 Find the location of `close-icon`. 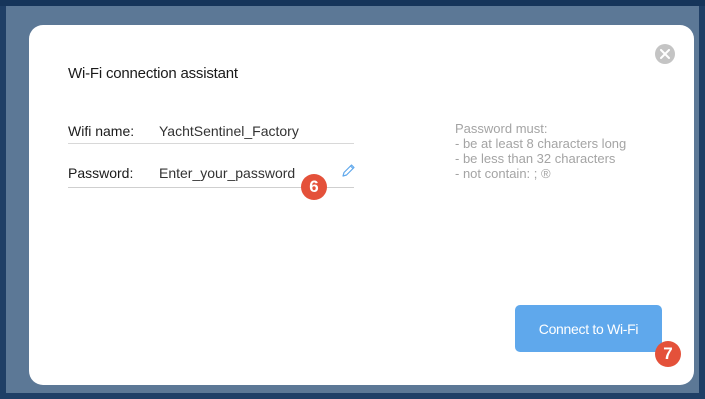

close-icon is located at coordinates (665, 54).